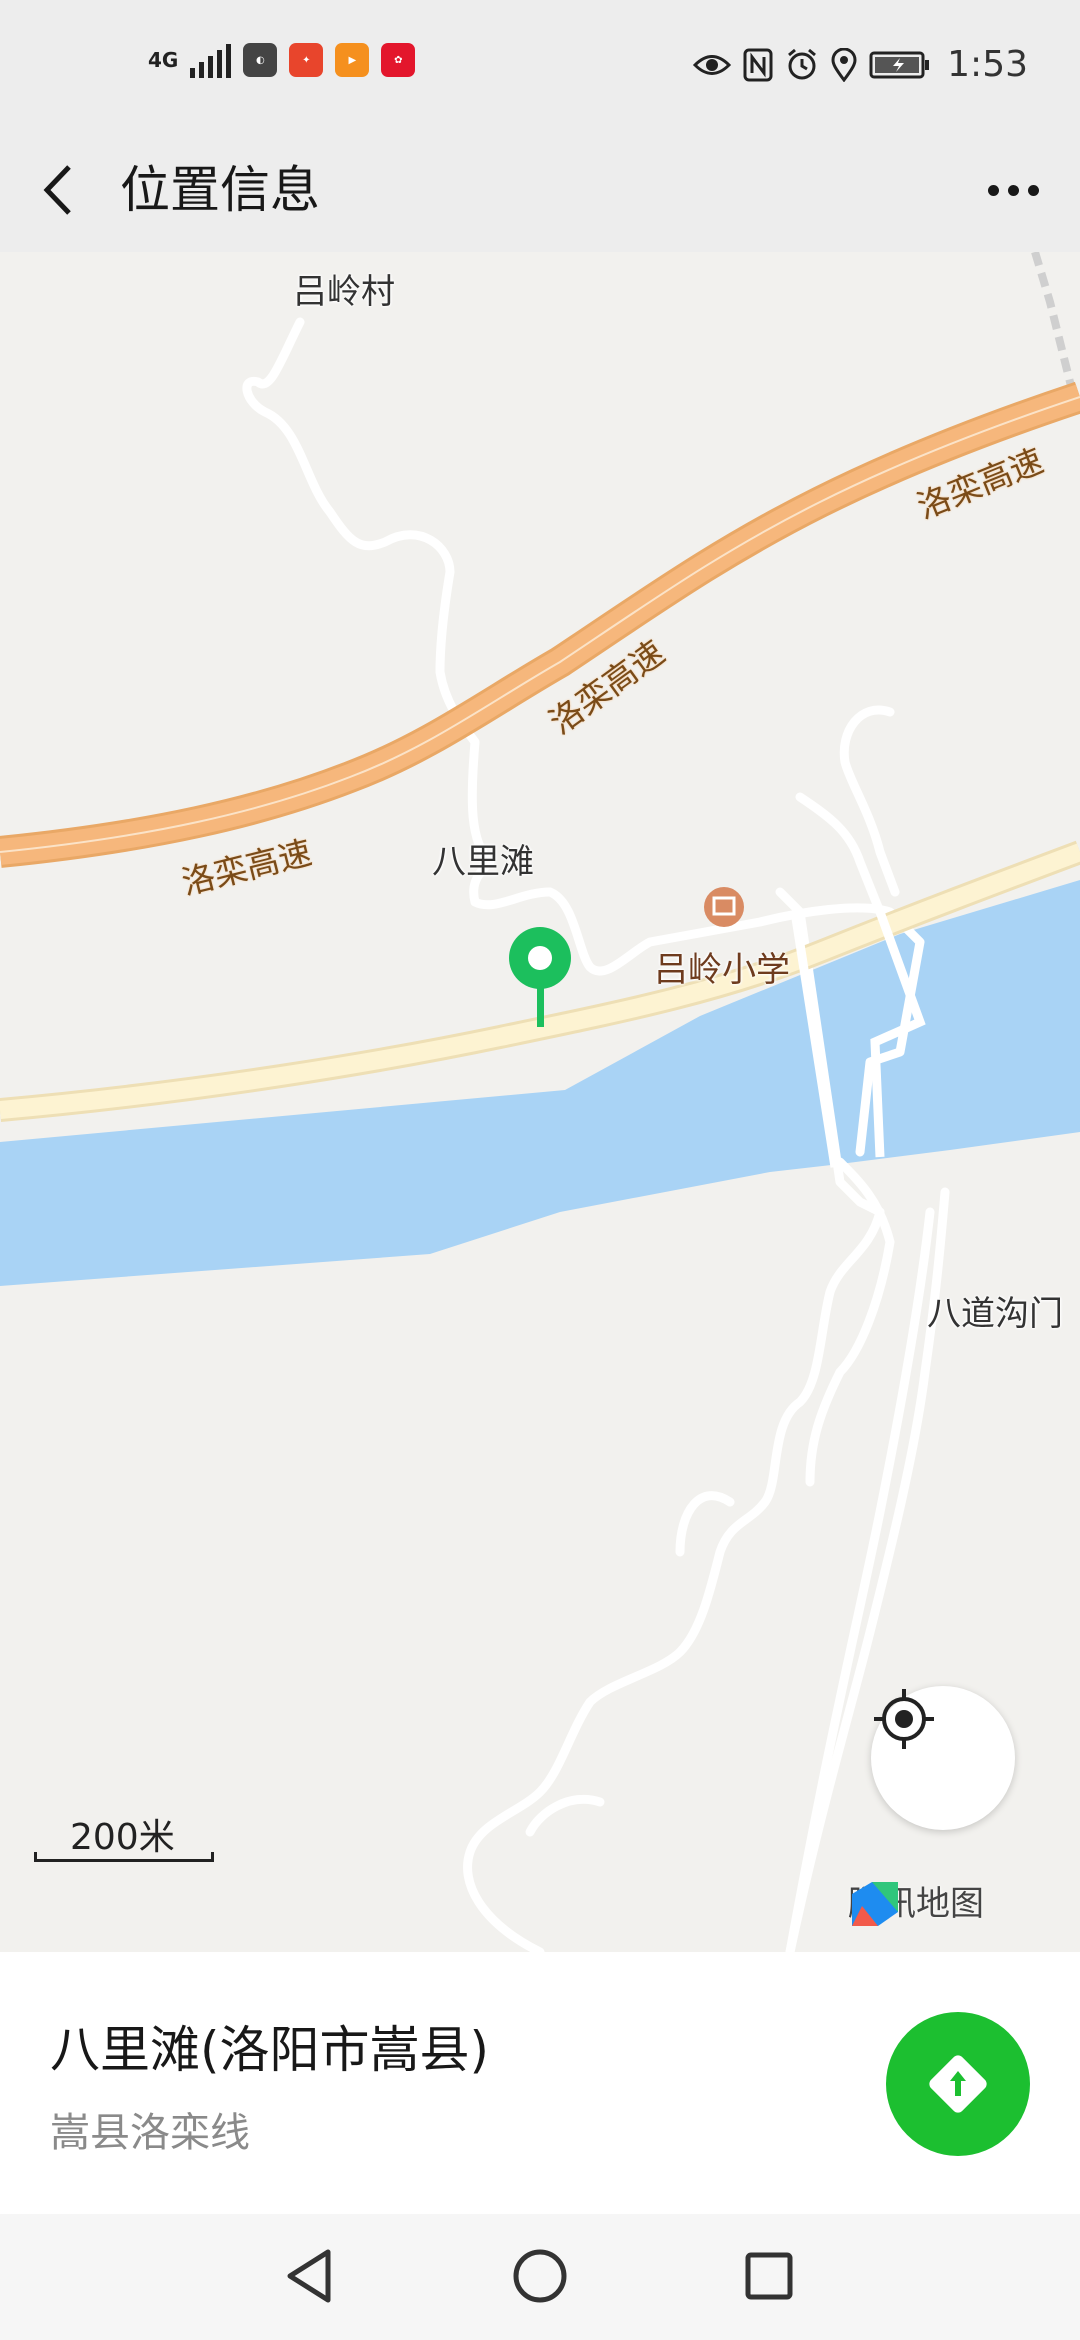 The width and height of the screenshot is (1080, 2340). What do you see at coordinates (398, 60) in the screenshot?
I see `gift-app-icon: ✿` at bounding box center [398, 60].